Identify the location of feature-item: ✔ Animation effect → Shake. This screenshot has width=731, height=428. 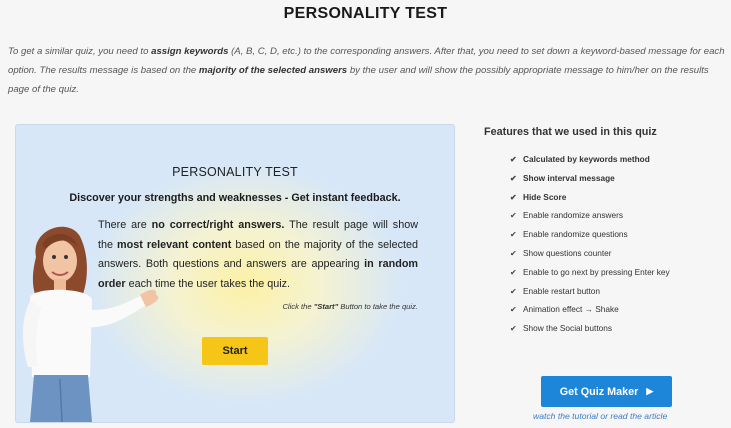
(590, 309).